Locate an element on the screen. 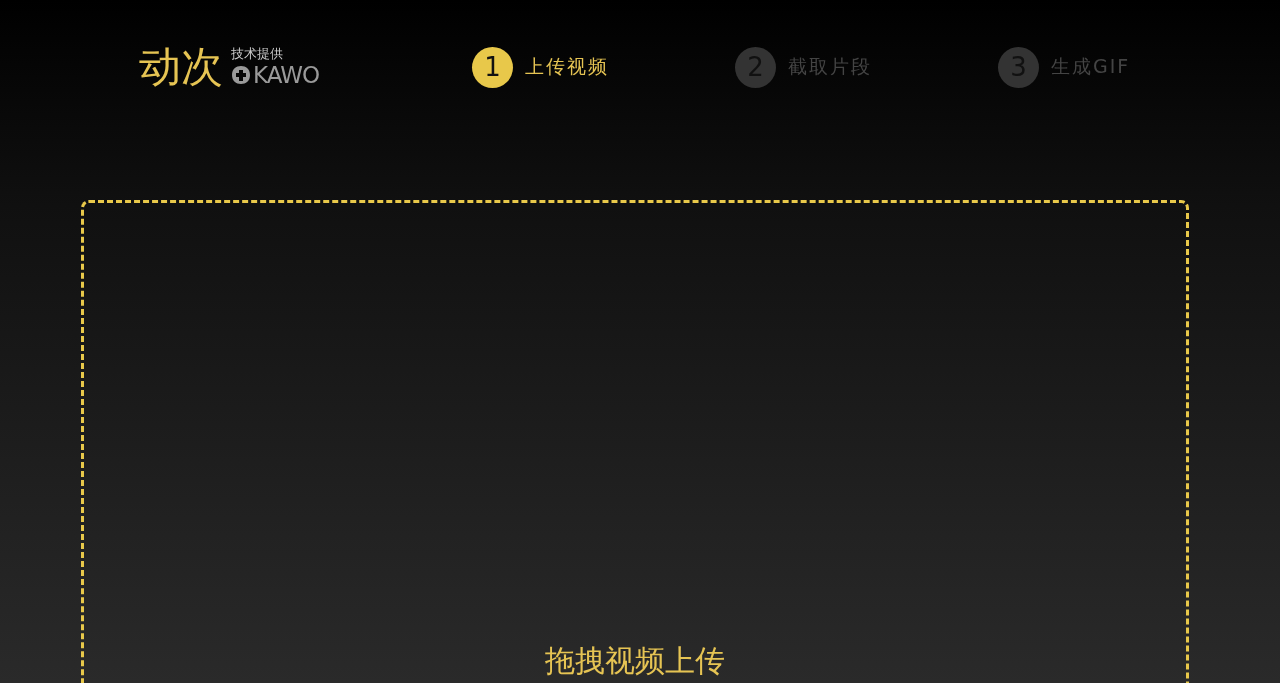  logo-name: 动次 is located at coordinates (181, 67).